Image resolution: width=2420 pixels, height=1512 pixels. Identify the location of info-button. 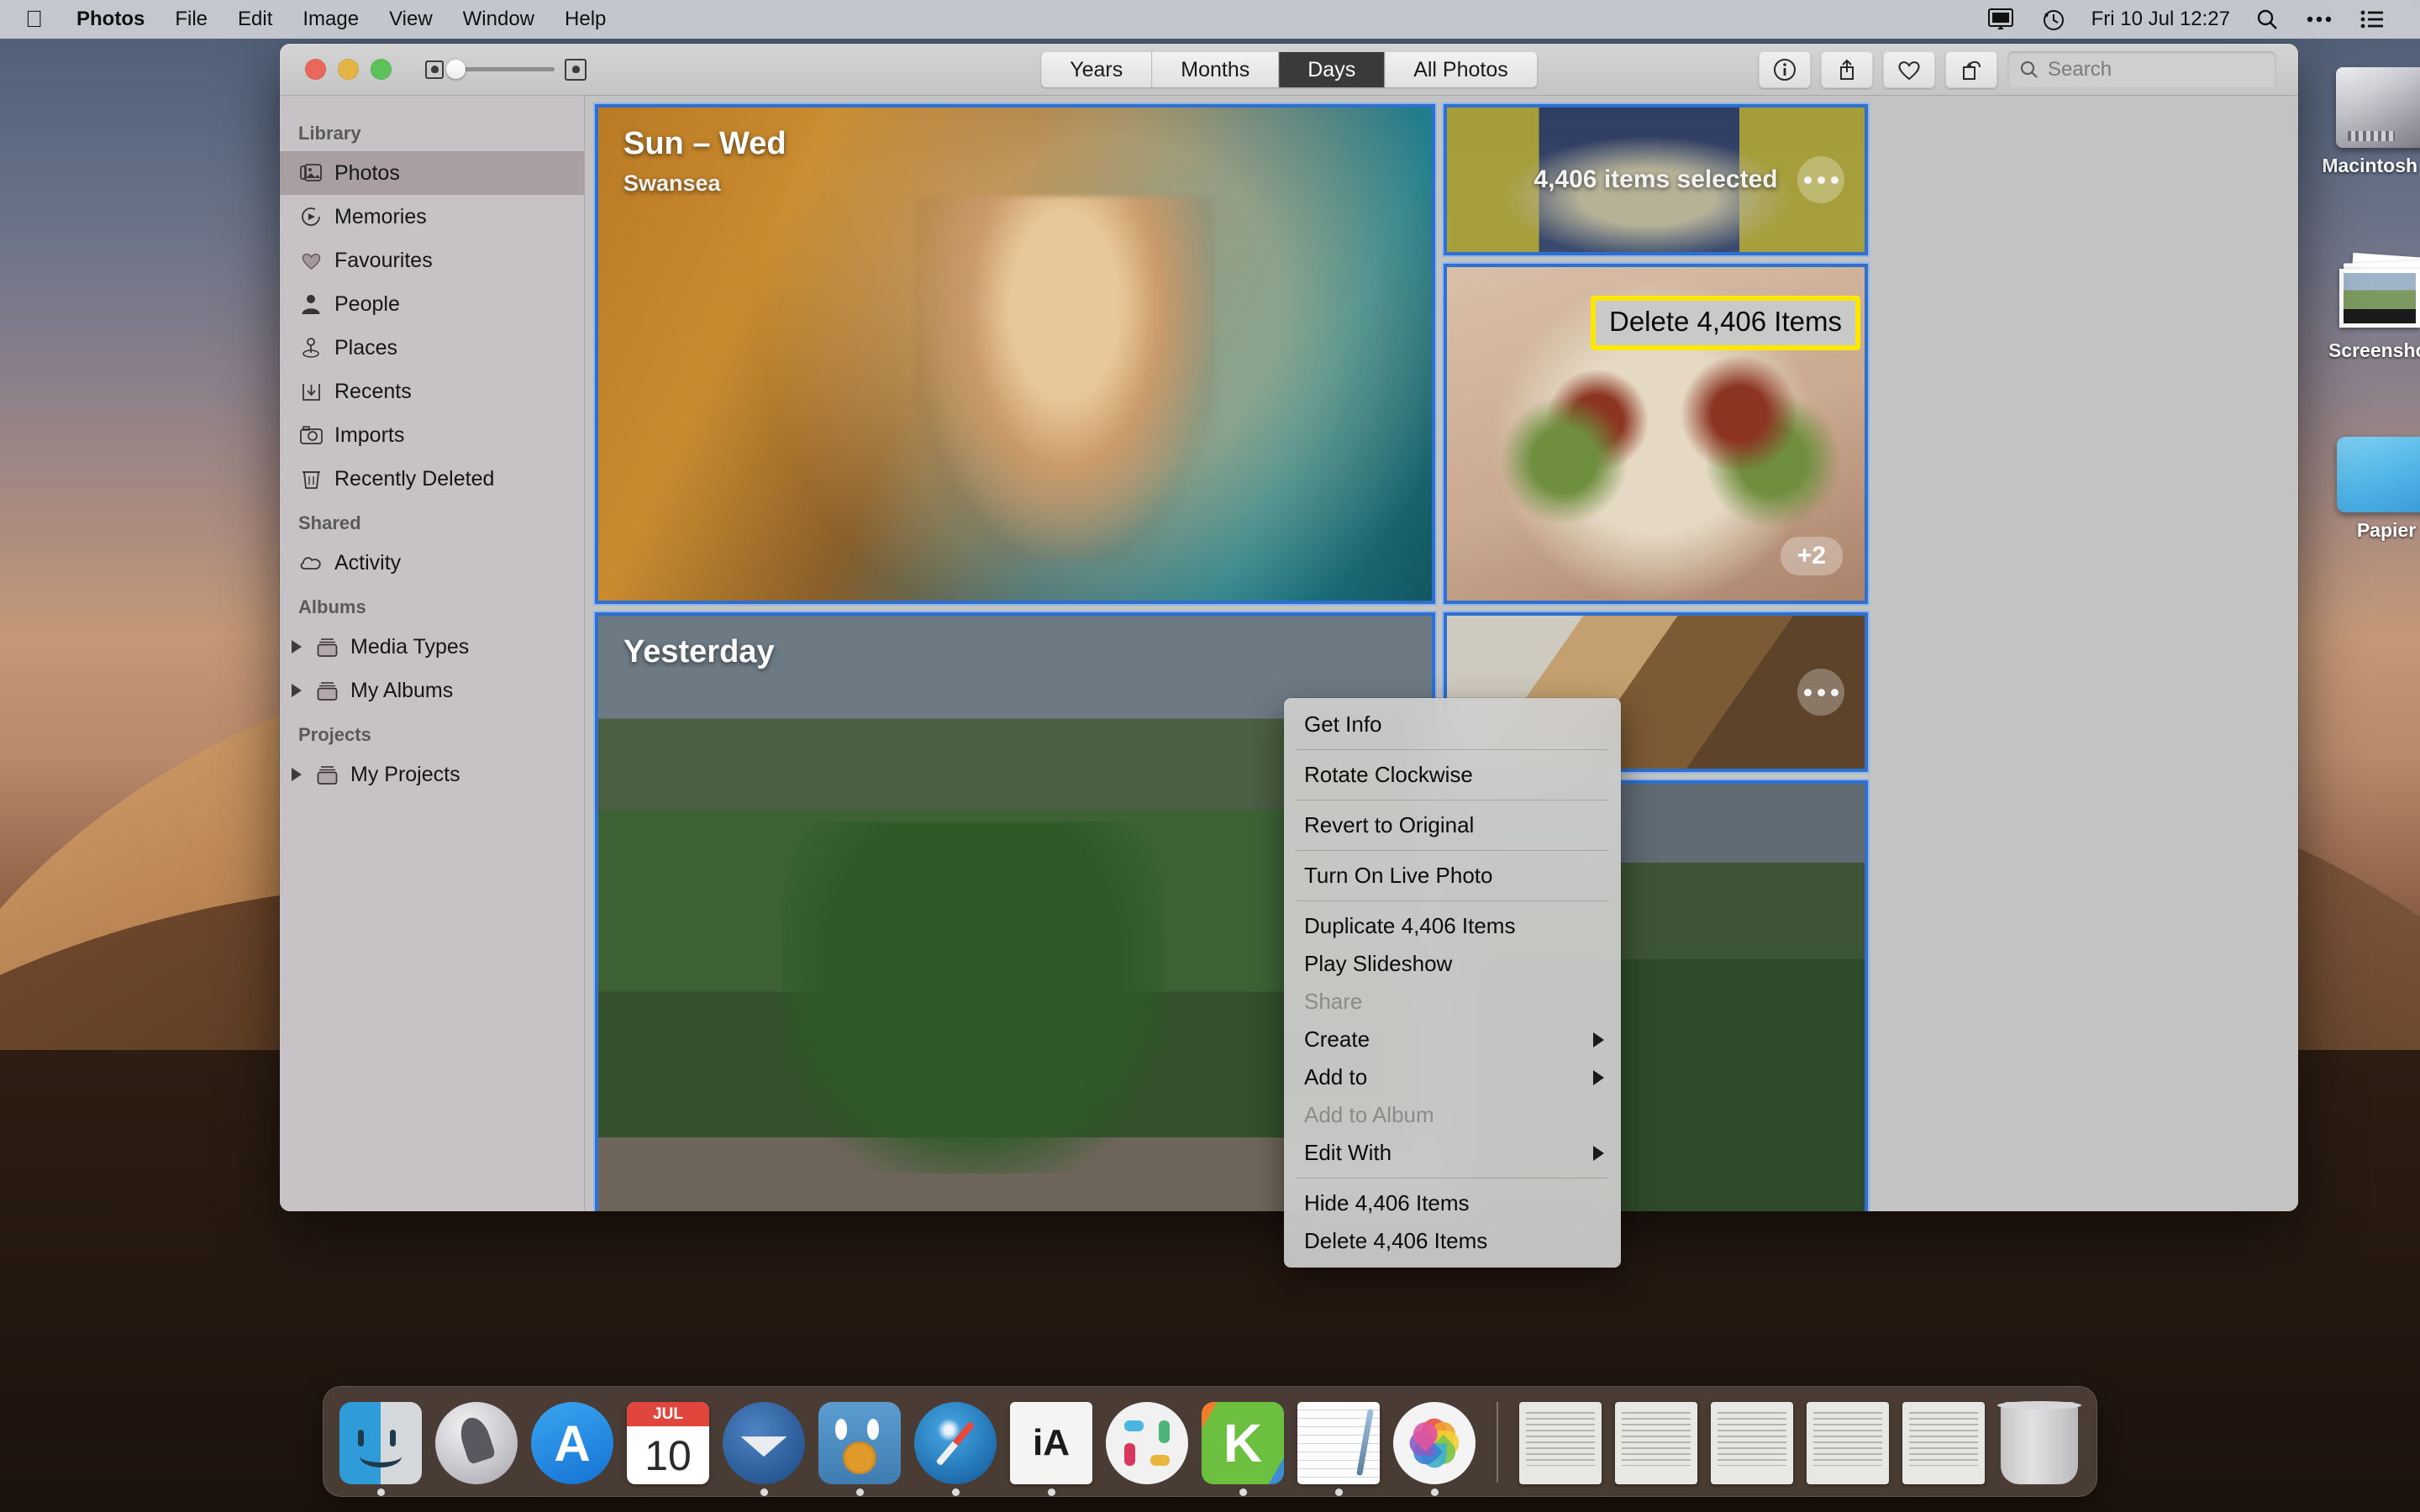
(1785, 69).